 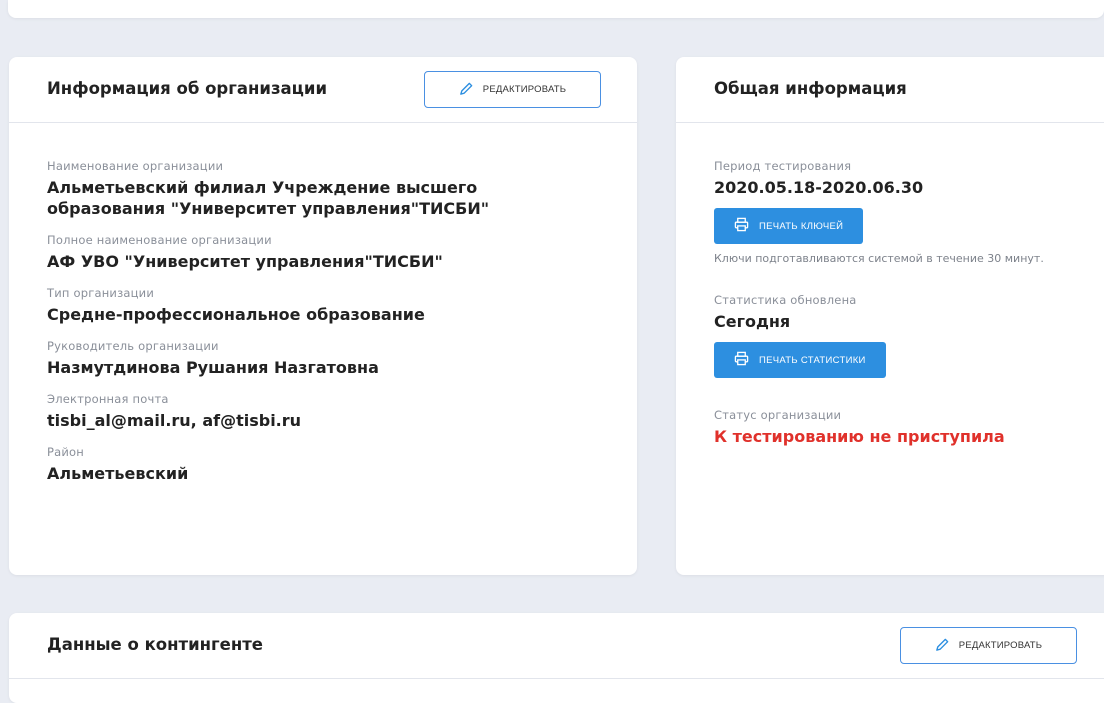 I want to click on contingent-edit-button: РЕДАКТИРОВАТЬ, so click(x=988, y=645).